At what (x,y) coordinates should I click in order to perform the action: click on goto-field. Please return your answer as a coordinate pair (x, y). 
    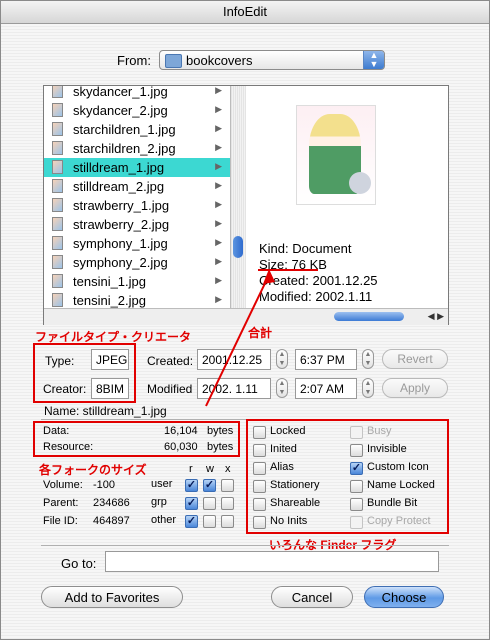
    Looking at the image, I should click on (272, 561).